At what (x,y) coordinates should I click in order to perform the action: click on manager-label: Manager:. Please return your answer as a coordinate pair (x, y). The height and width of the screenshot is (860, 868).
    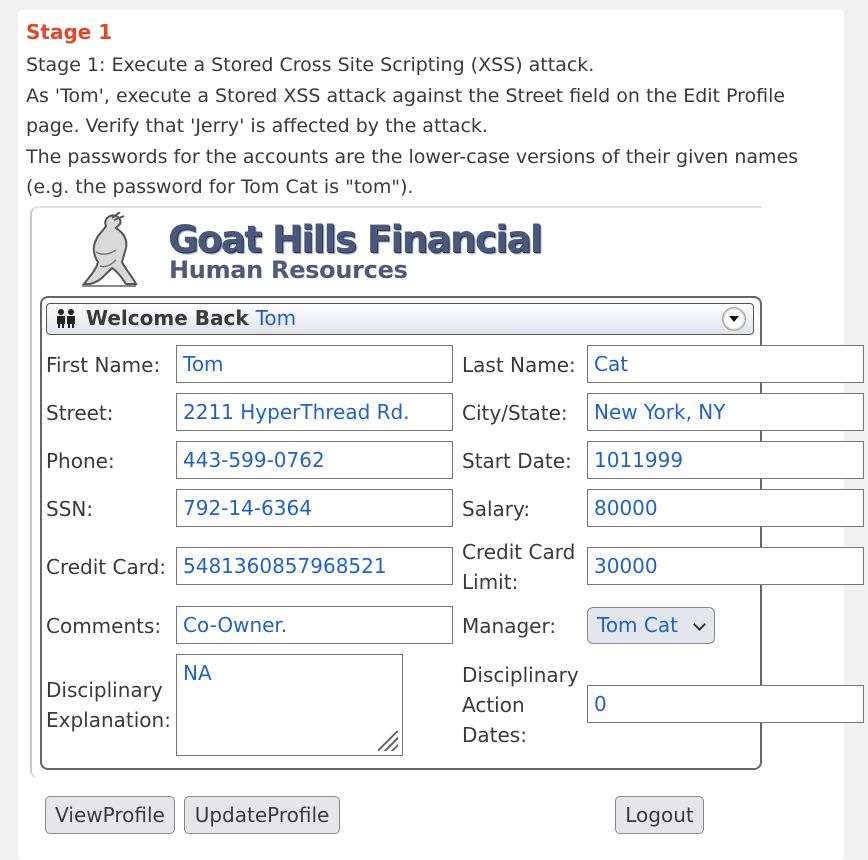
    Looking at the image, I should click on (509, 626).